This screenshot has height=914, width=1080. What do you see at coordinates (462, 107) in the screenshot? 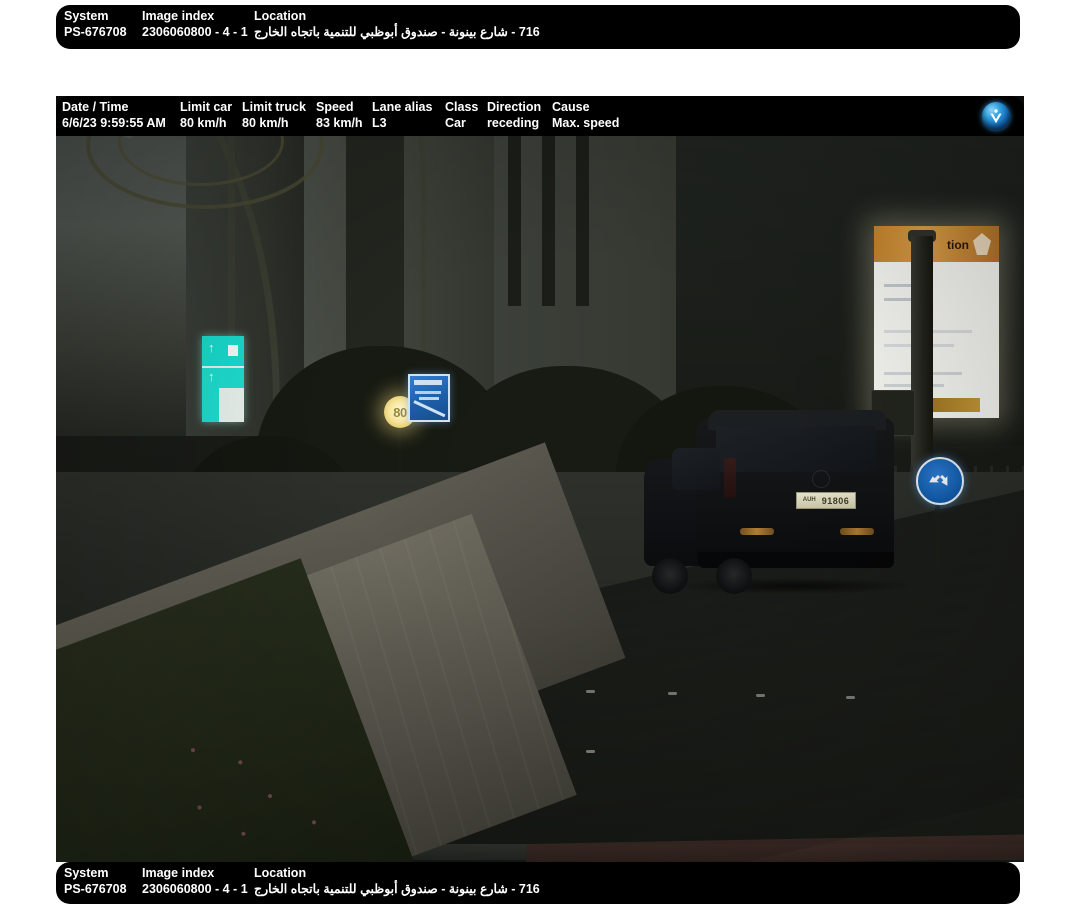
I see `violation-class-header: Class` at bounding box center [462, 107].